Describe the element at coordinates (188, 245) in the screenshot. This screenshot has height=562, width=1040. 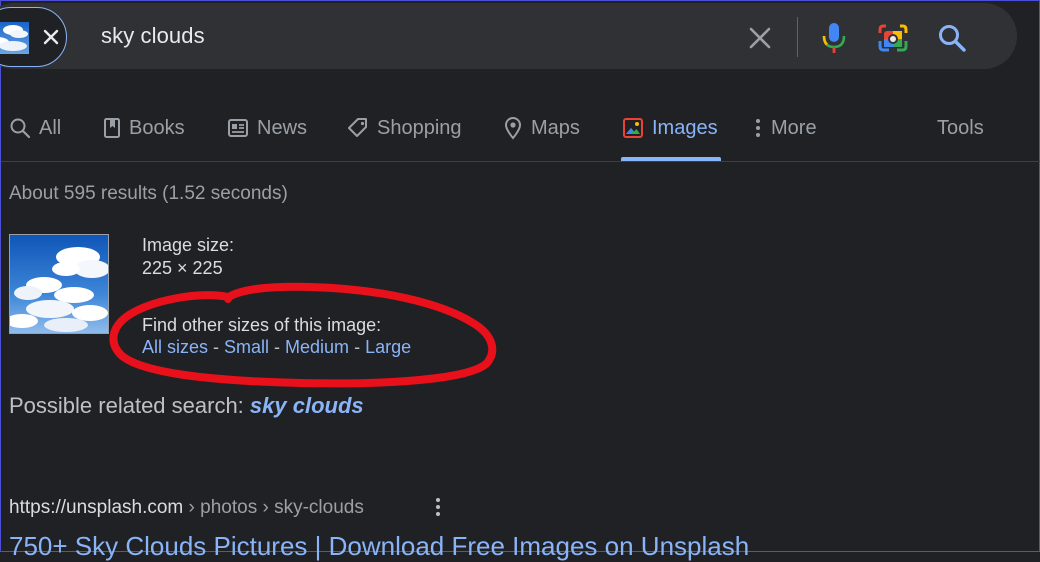
I see `image-size-label: Image size:` at that location.